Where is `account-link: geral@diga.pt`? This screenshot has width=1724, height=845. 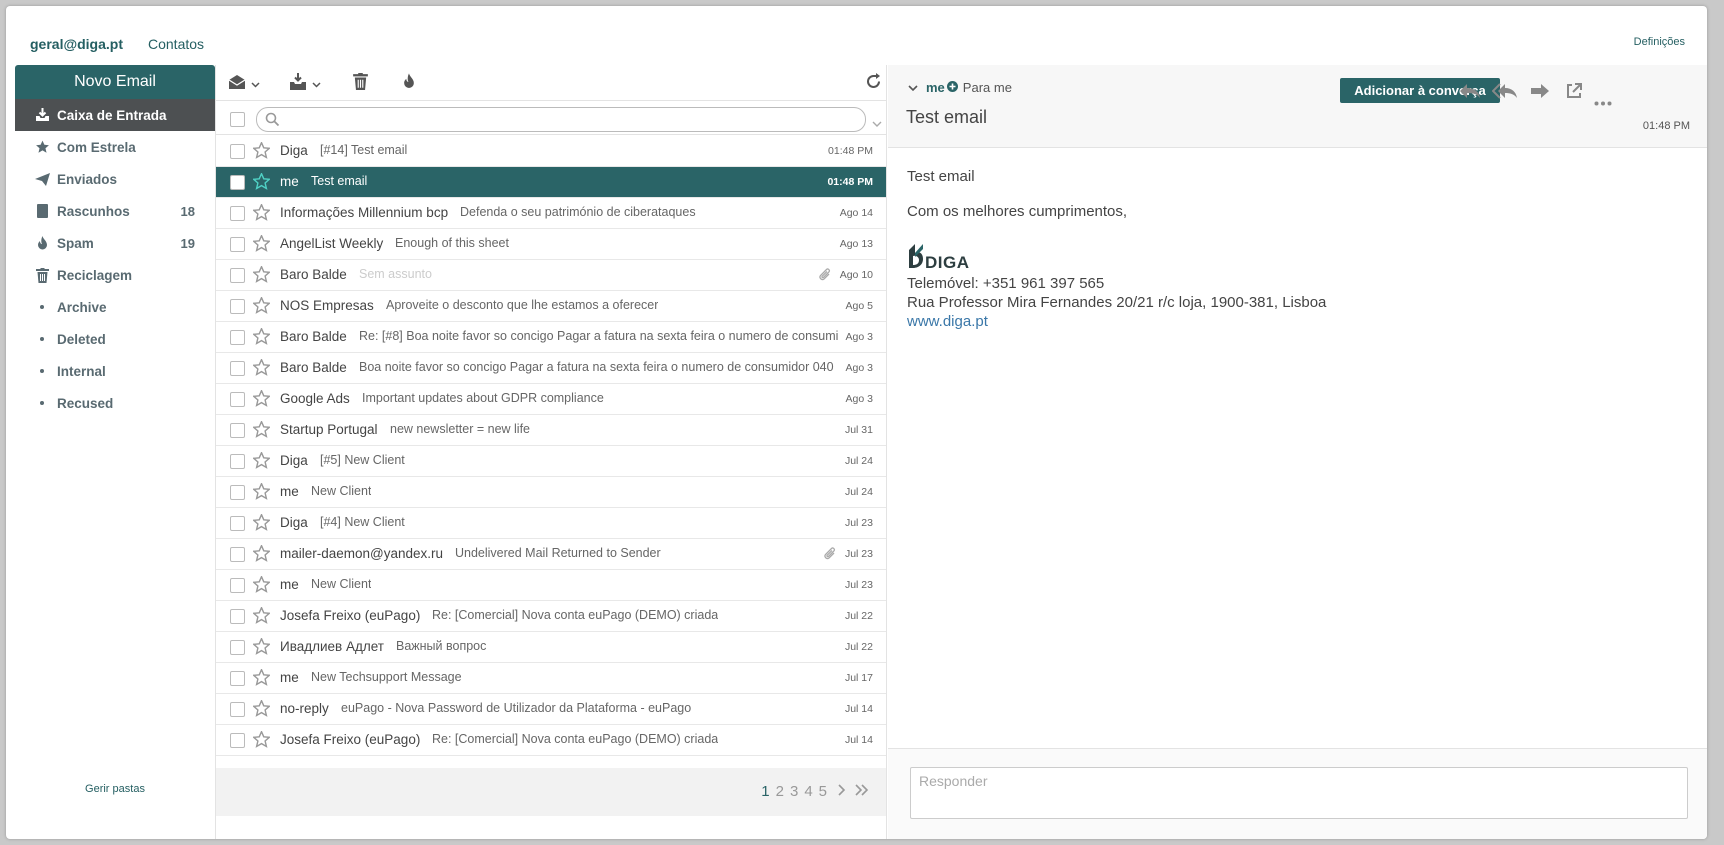
account-link: geral@diga.pt is located at coordinates (76, 44).